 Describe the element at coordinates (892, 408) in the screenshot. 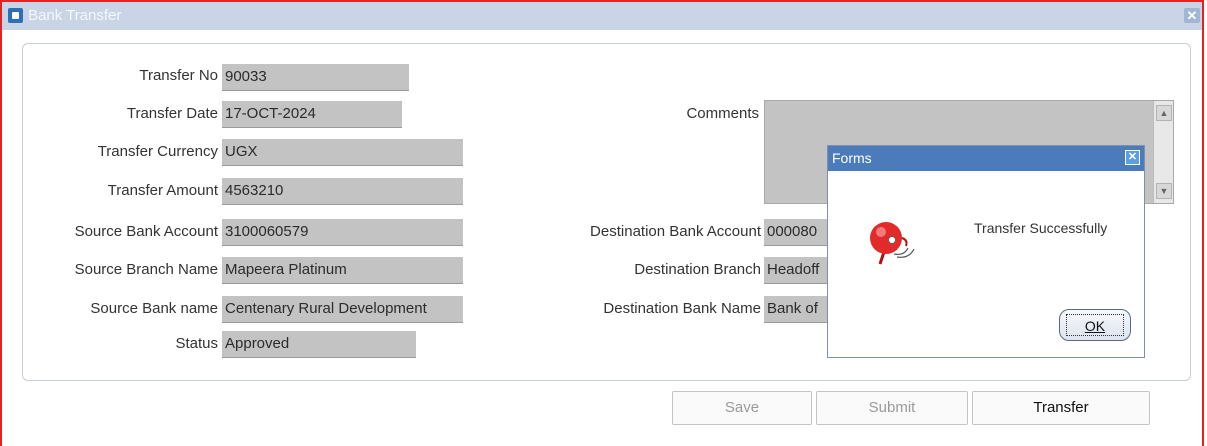

I see `submit-button: Submit` at that location.